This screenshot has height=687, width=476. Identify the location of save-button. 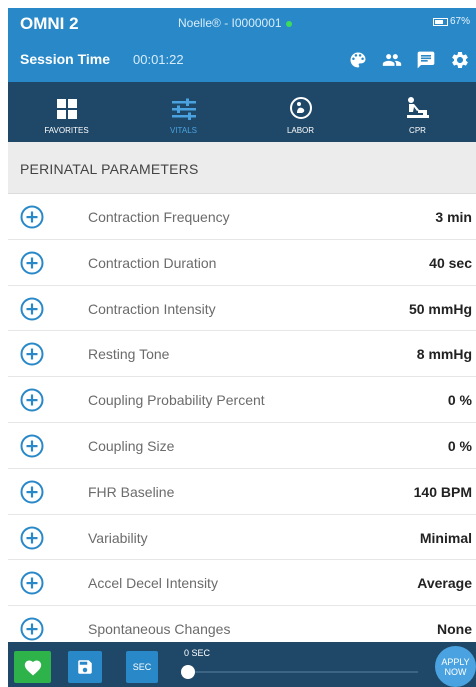
(85, 667).